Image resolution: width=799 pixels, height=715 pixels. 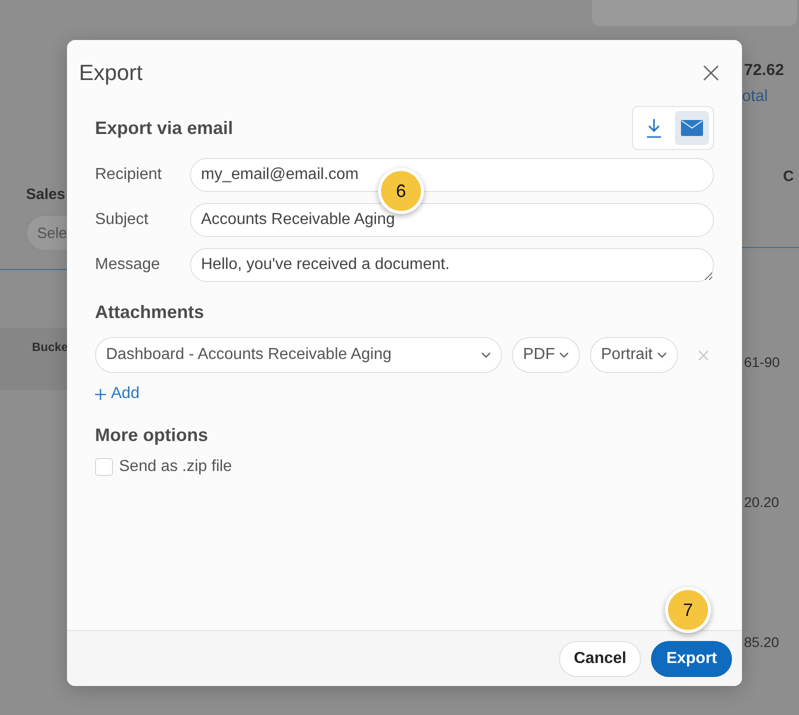 I want to click on email-mode-button, so click(x=692, y=128).